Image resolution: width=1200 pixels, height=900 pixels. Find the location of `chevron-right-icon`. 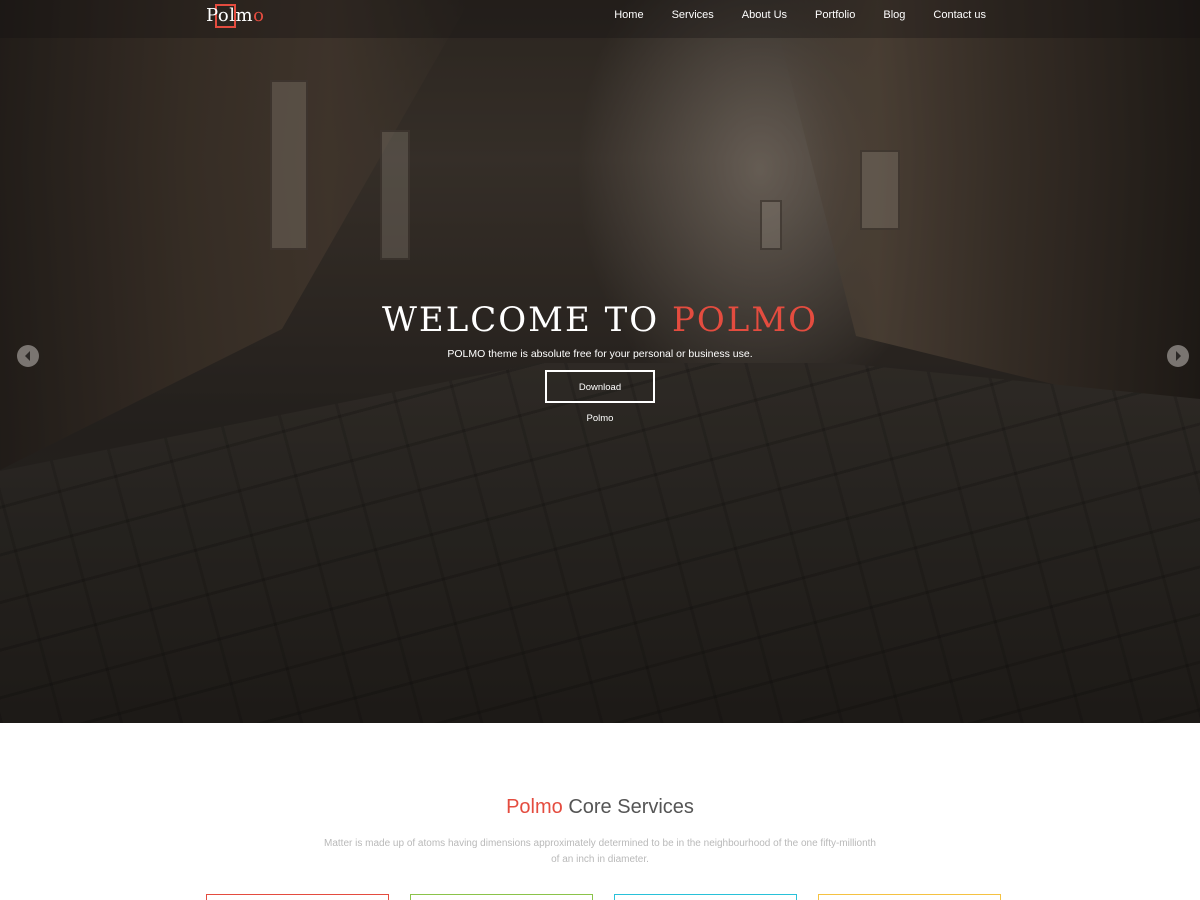

chevron-right-icon is located at coordinates (1178, 356).